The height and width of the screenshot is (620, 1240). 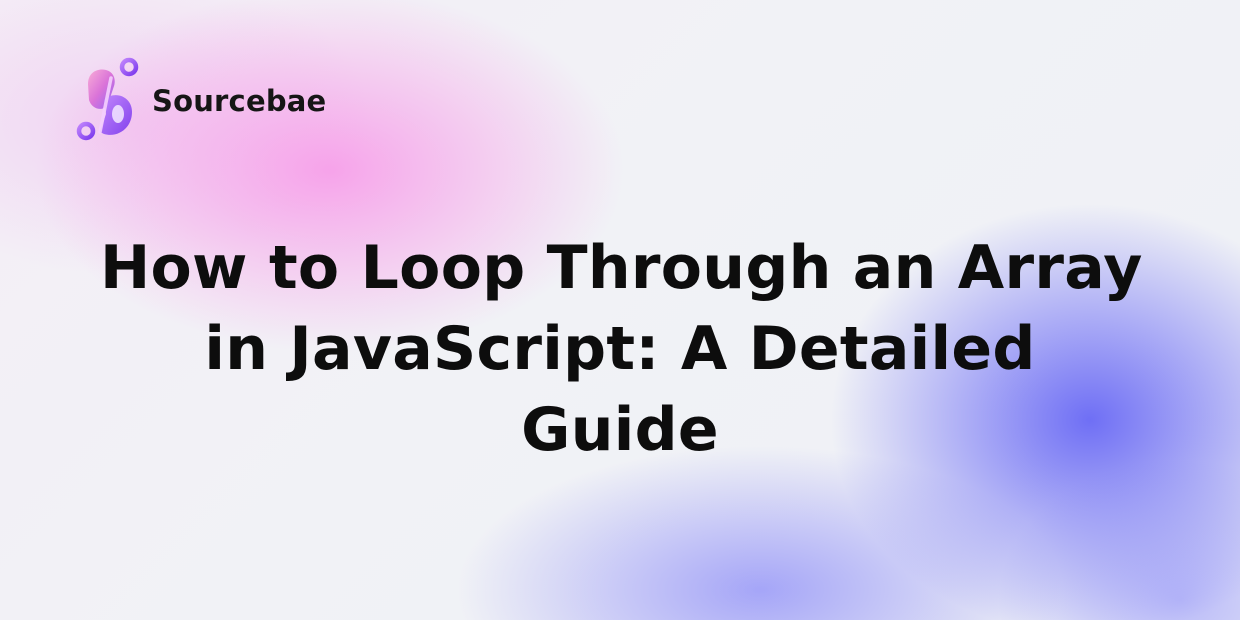 I want to click on title-line-1: How to Loop Through an Array, so click(x=621, y=268).